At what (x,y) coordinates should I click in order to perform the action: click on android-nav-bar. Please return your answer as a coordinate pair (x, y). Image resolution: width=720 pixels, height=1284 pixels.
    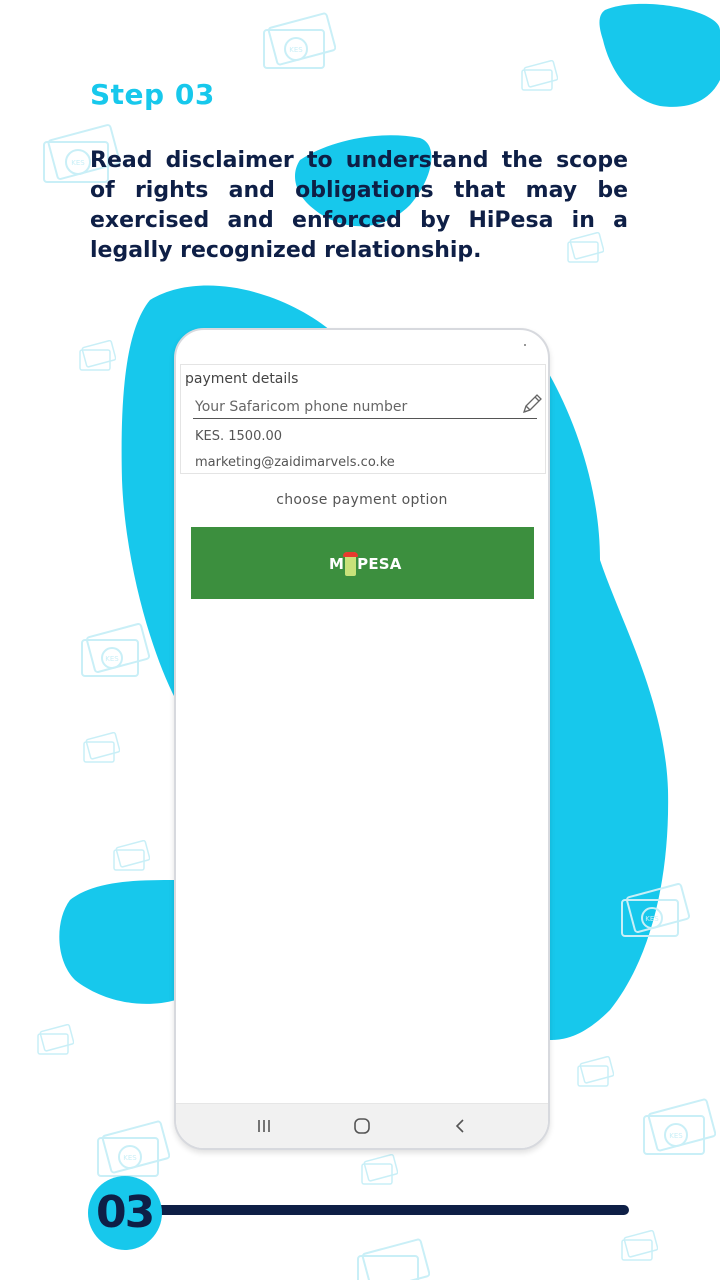
    Looking at the image, I should click on (362, 1125).